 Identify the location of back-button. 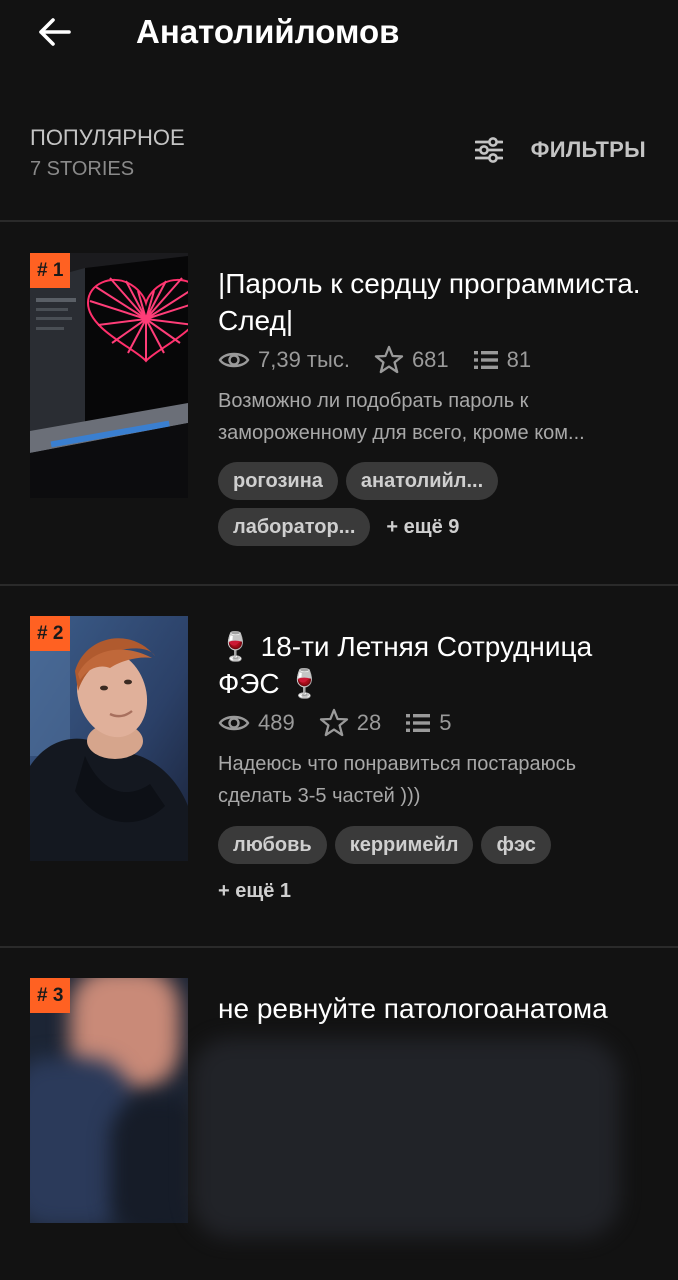
(54, 32).